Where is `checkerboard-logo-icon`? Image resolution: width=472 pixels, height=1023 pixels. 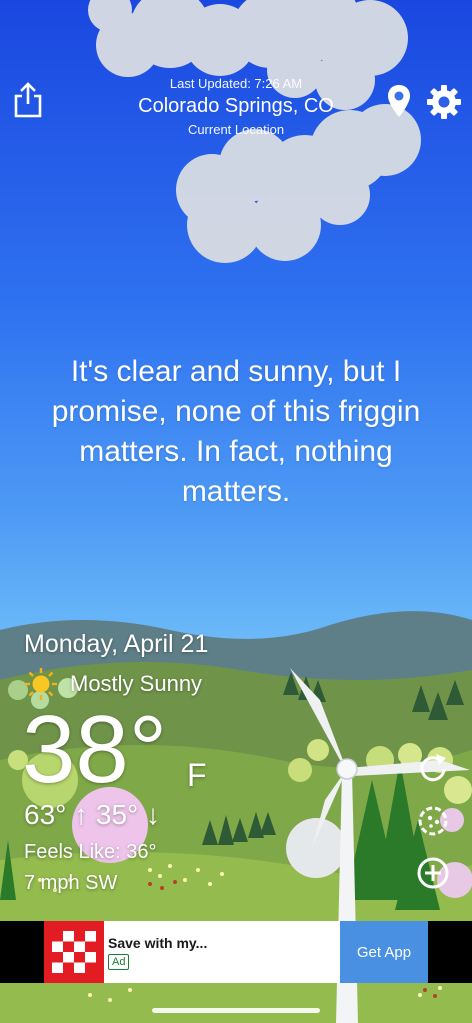 checkerboard-logo-icon is located at coordinates (74, 952).